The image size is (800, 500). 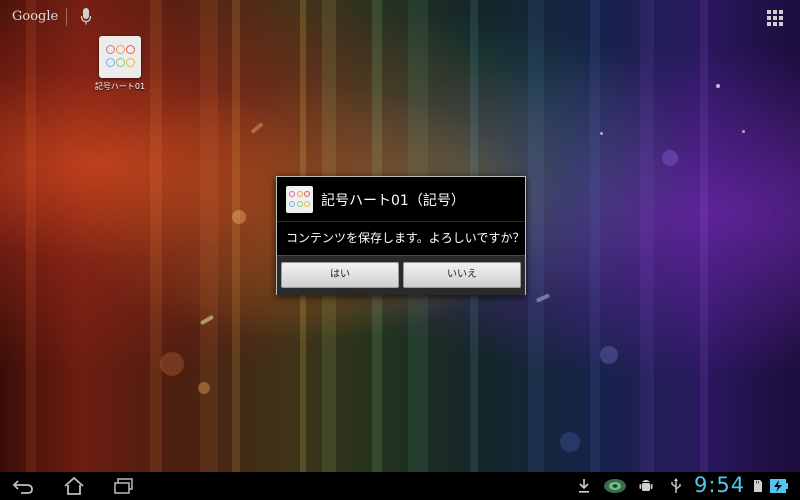 I want to click on download-icon, so click(x=584, y=486).